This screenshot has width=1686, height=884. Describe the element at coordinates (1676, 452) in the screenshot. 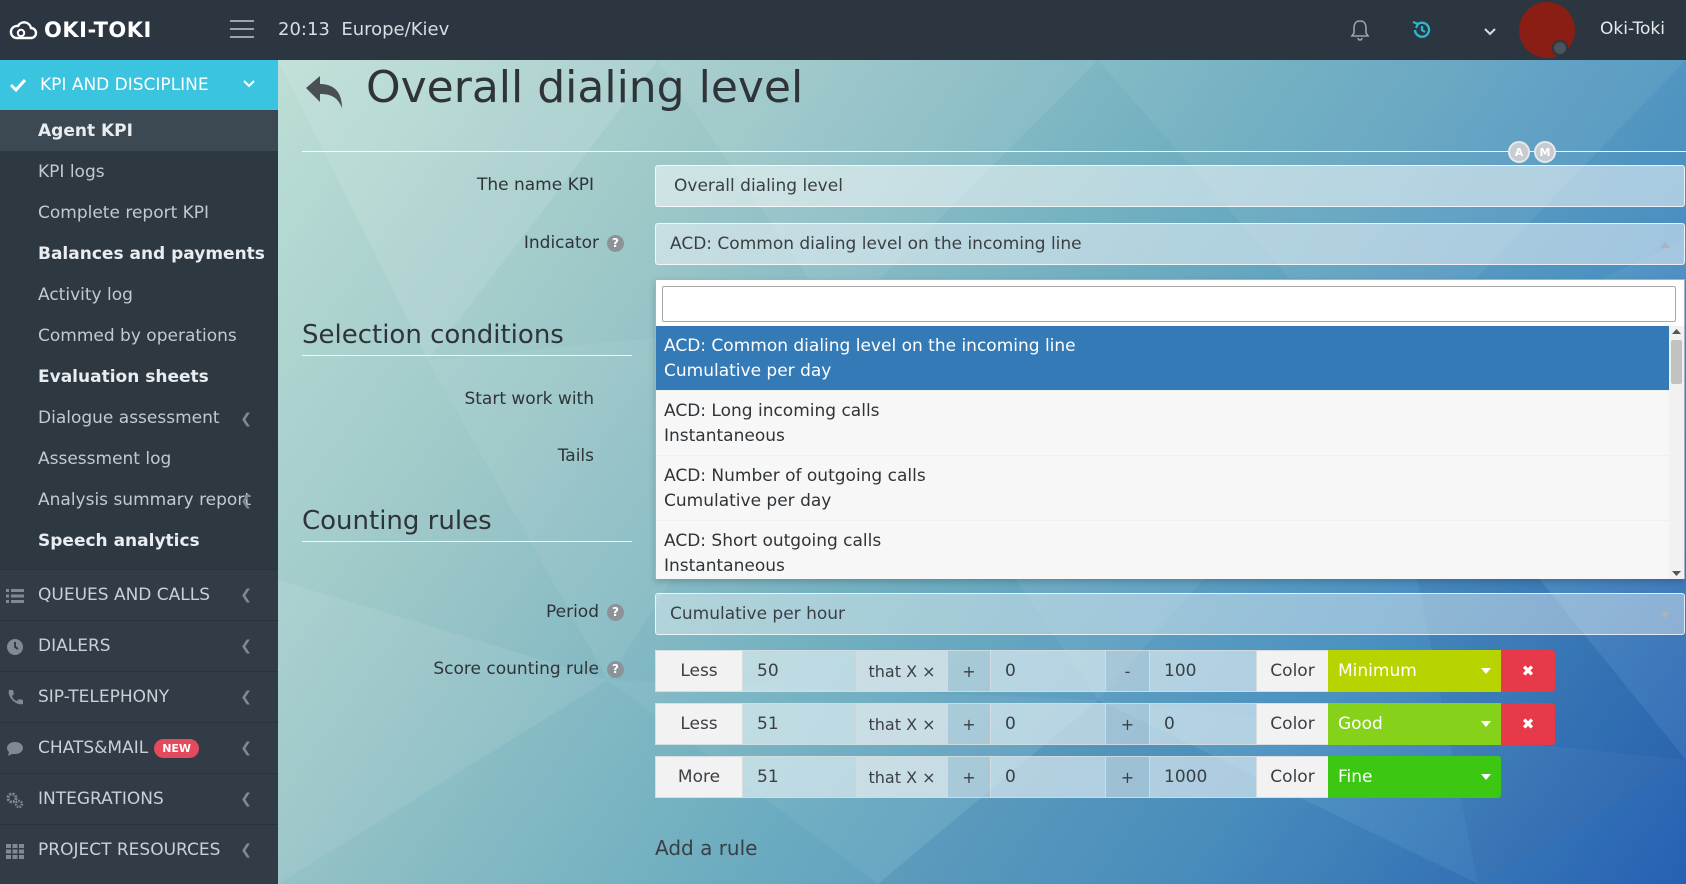

I see `dropdown-scrollbar` at that location.